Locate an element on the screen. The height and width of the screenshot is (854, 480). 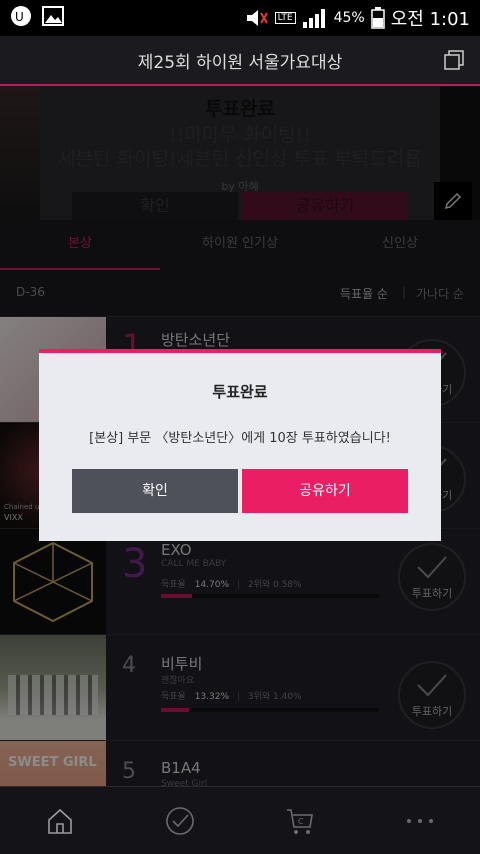
app-header: 제25회 하이원 서울가요대상 is located at coordinates (240, 61).